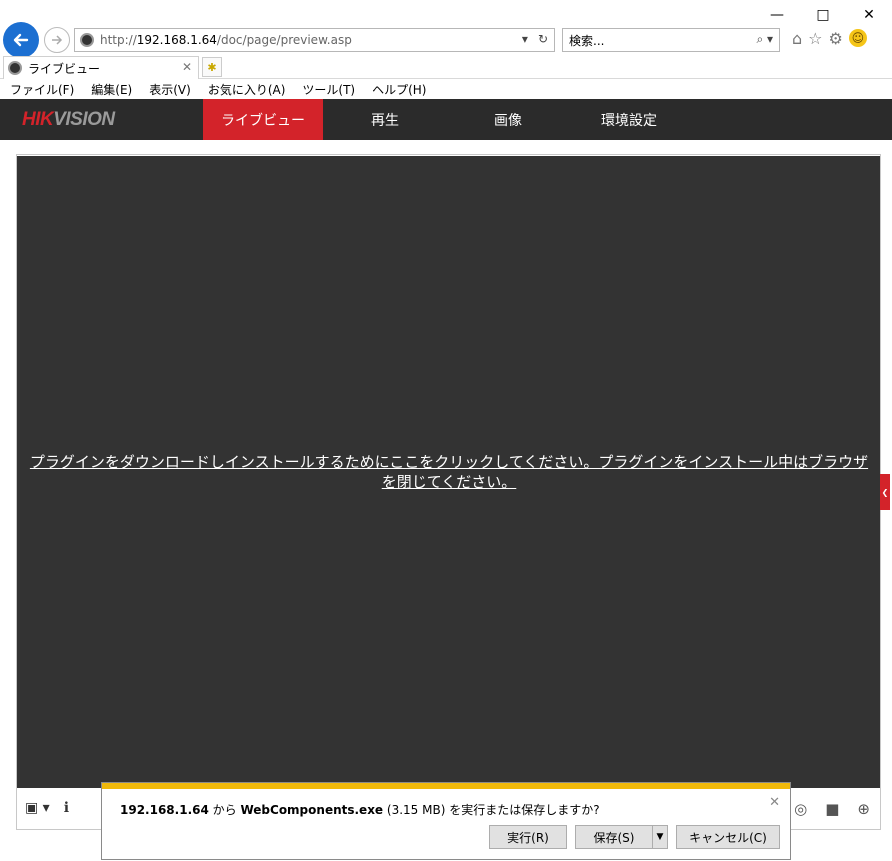  I want to click on hikvision-logo: HIKVISION, so click(68, 120).